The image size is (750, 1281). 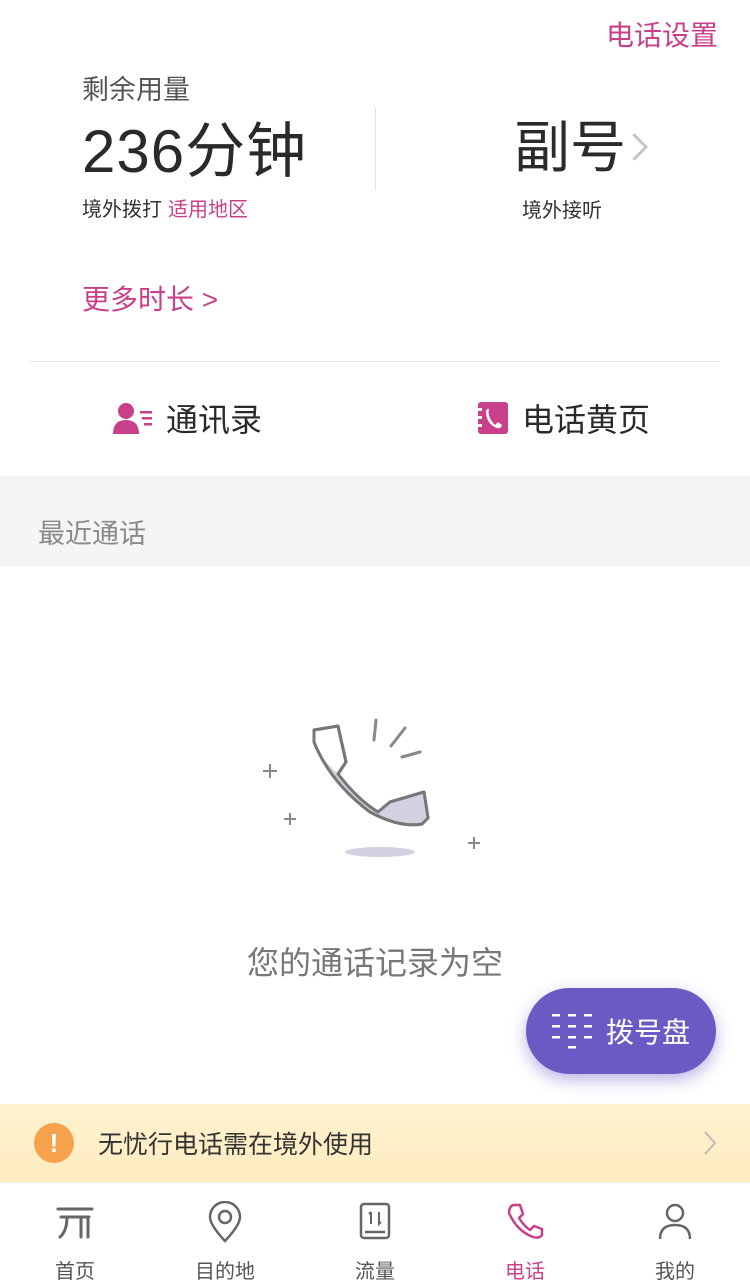 I want to click on usage-sub: 境外拨打 适用地区, so click(x=194, y=207).